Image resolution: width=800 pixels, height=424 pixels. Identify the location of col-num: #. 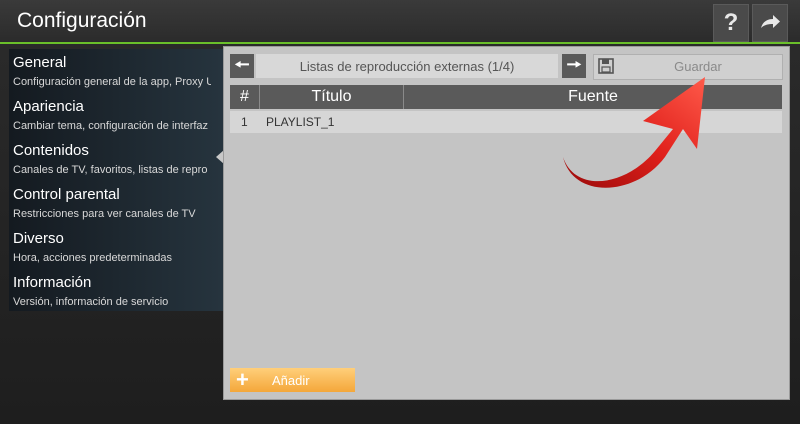
(245, 97).